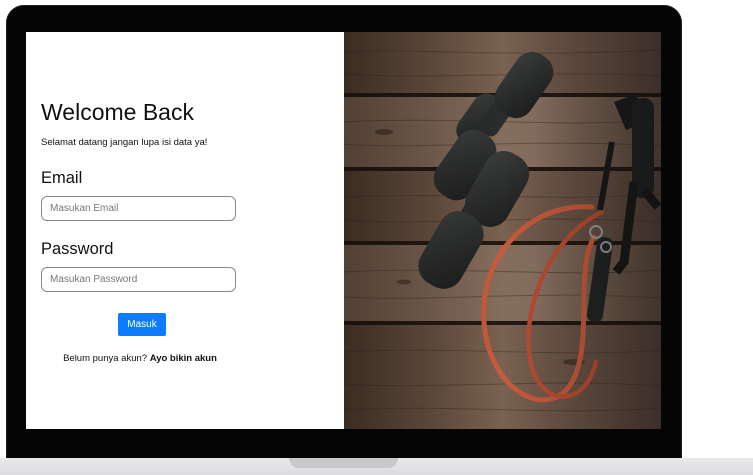 Image resolution: width=753 pixels, height=475 pixels. I want to click on email-label: Email, so click(62, 178).